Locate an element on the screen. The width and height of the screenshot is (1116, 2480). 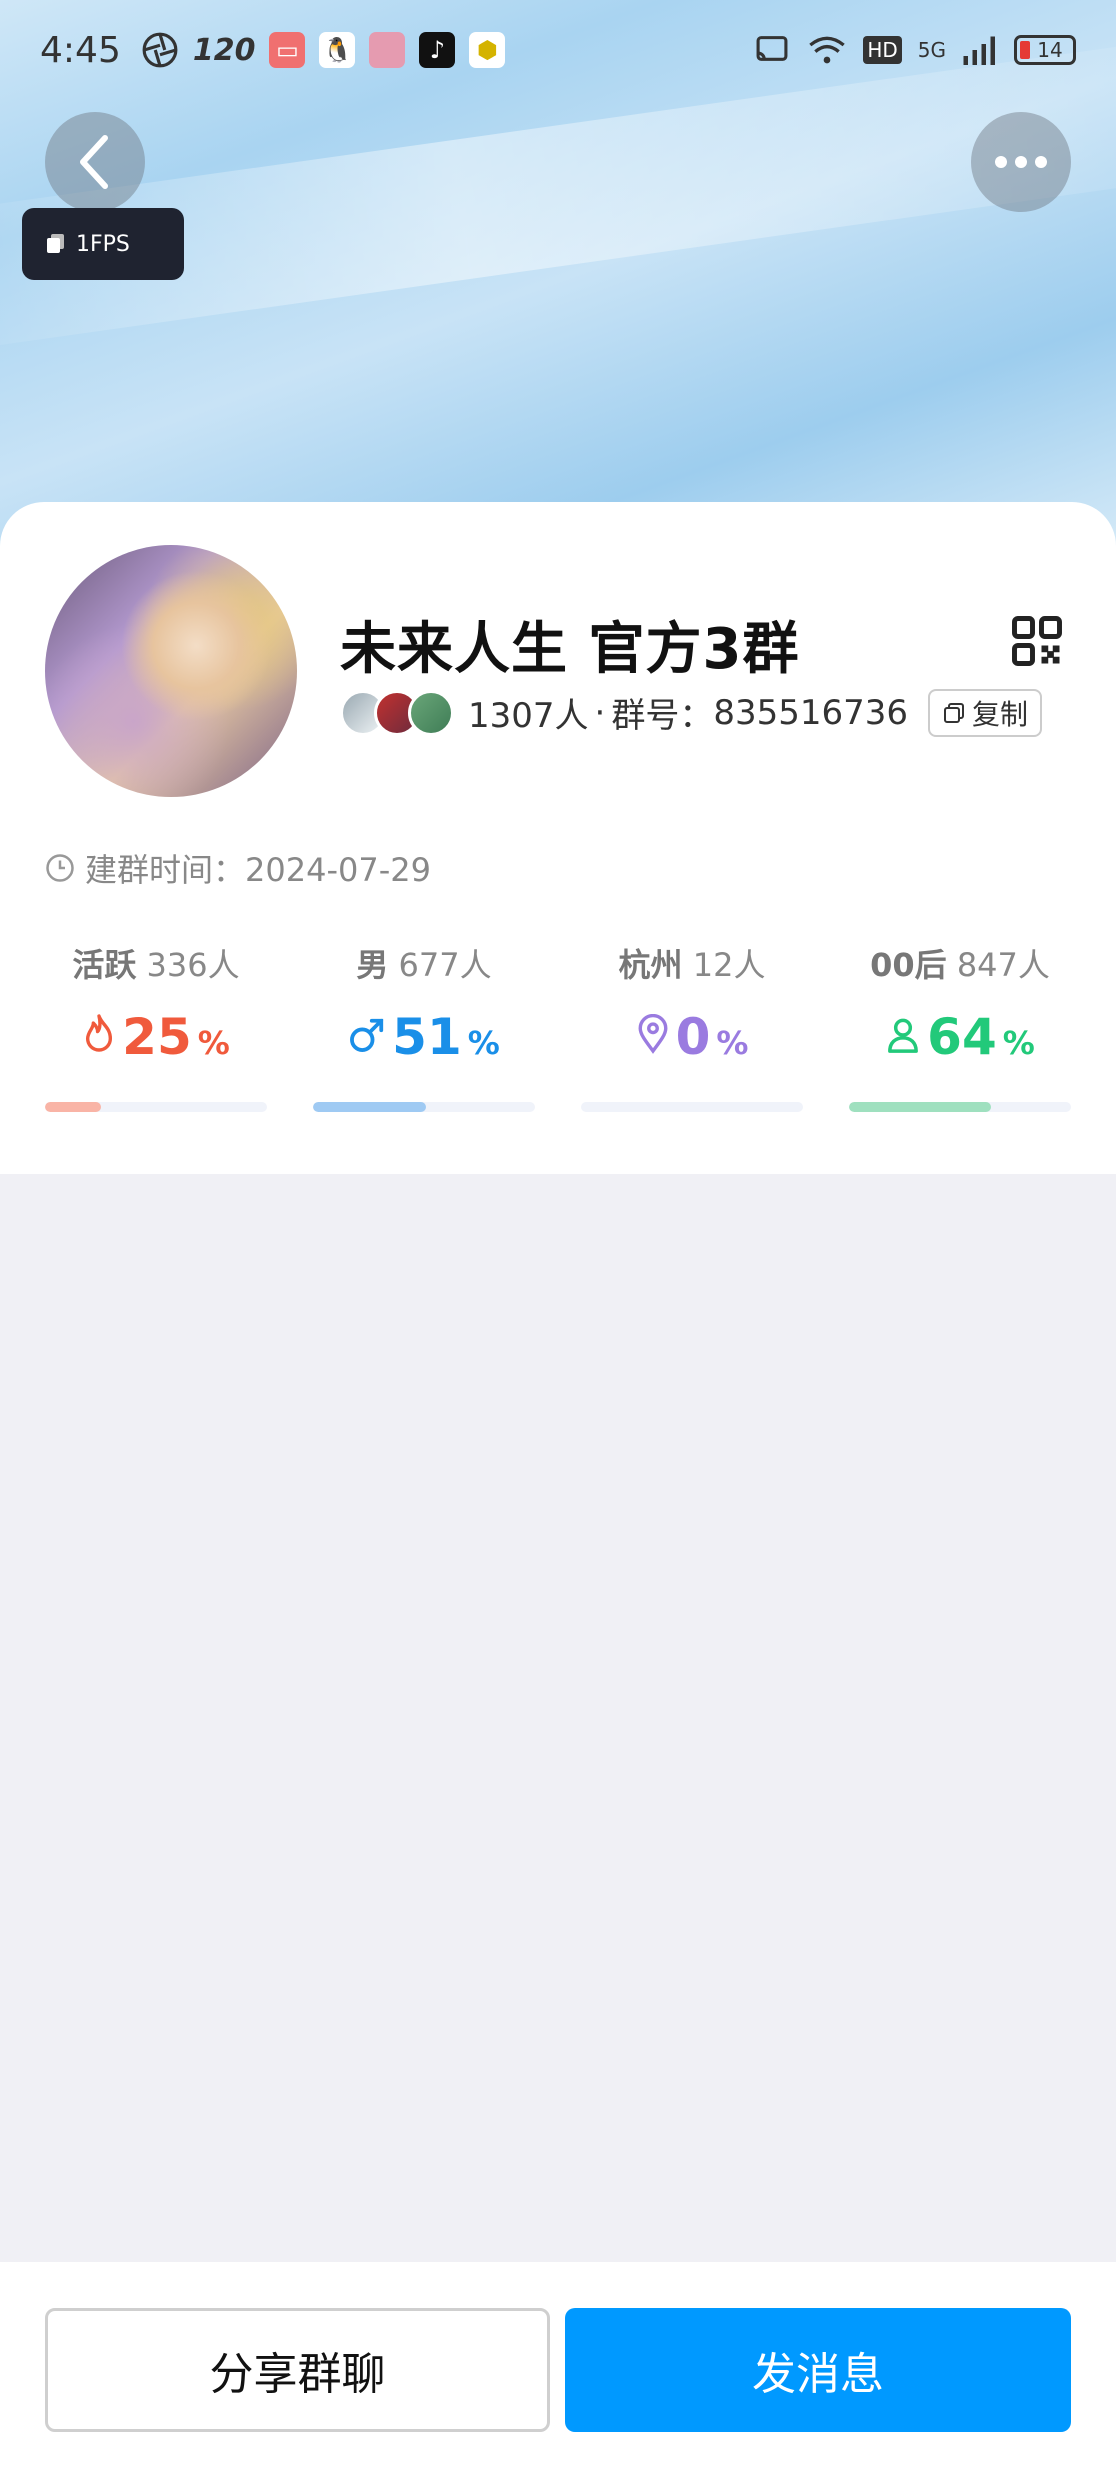
stat-count: 336人 is located at coordinates (193, 965).